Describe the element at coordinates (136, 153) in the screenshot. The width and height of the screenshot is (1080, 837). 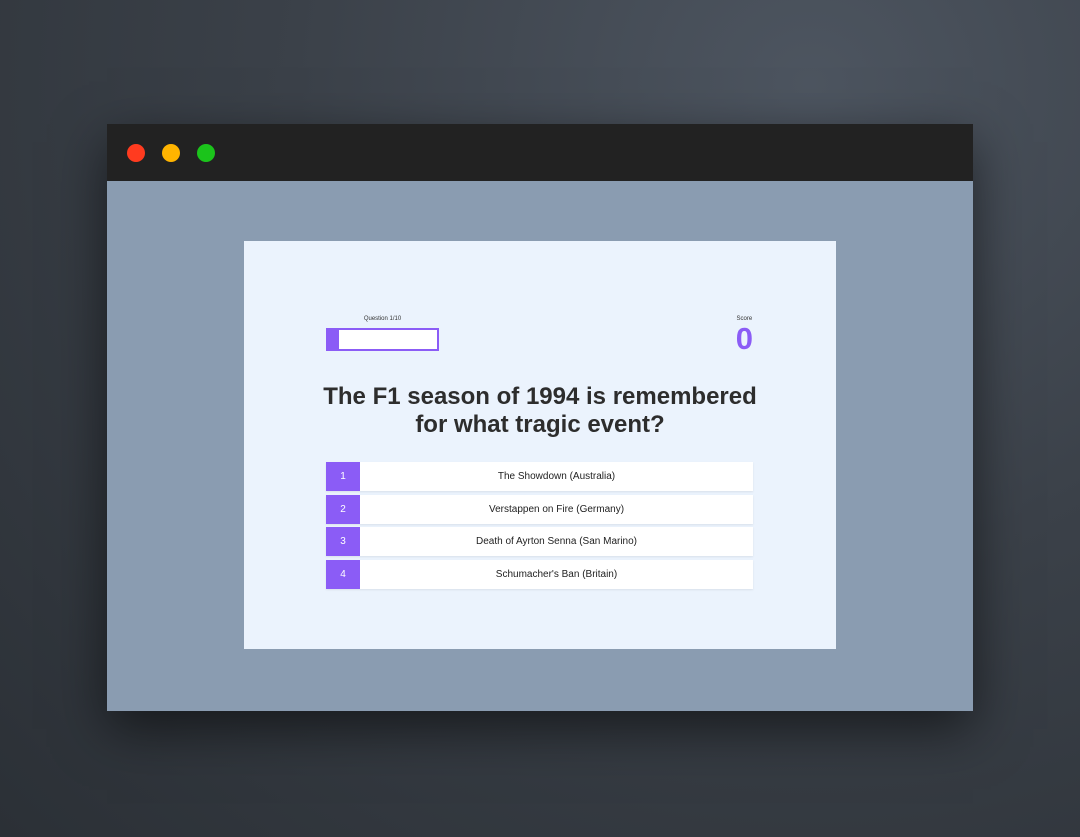
I see `close-window-button` at that location.